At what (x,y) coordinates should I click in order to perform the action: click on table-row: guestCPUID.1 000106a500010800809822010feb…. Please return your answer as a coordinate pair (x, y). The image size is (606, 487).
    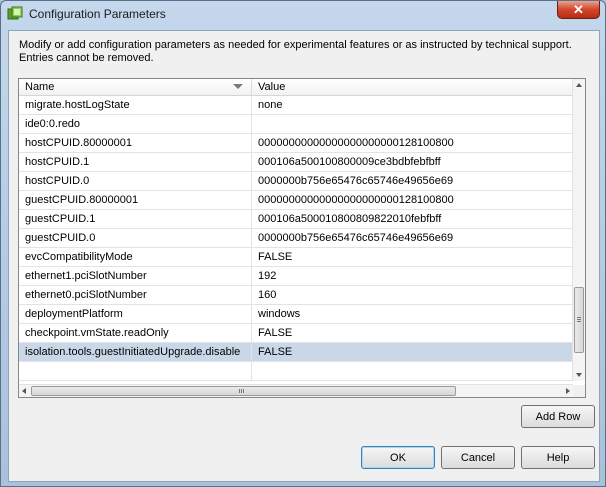
    Looking at the image, I should click on (296, 219).